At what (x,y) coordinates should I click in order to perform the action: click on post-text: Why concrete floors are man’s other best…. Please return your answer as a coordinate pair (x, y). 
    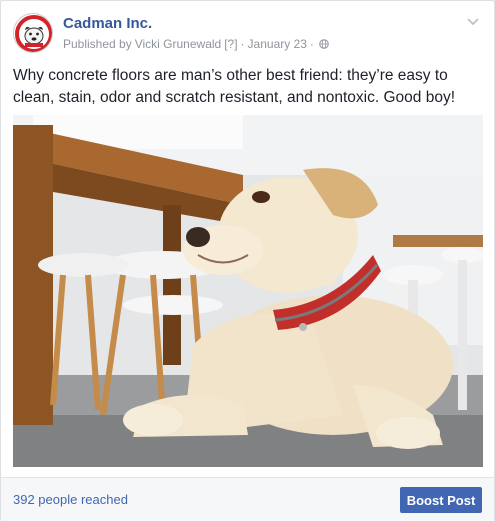
    Looking at the image, I should click on (234, 86).